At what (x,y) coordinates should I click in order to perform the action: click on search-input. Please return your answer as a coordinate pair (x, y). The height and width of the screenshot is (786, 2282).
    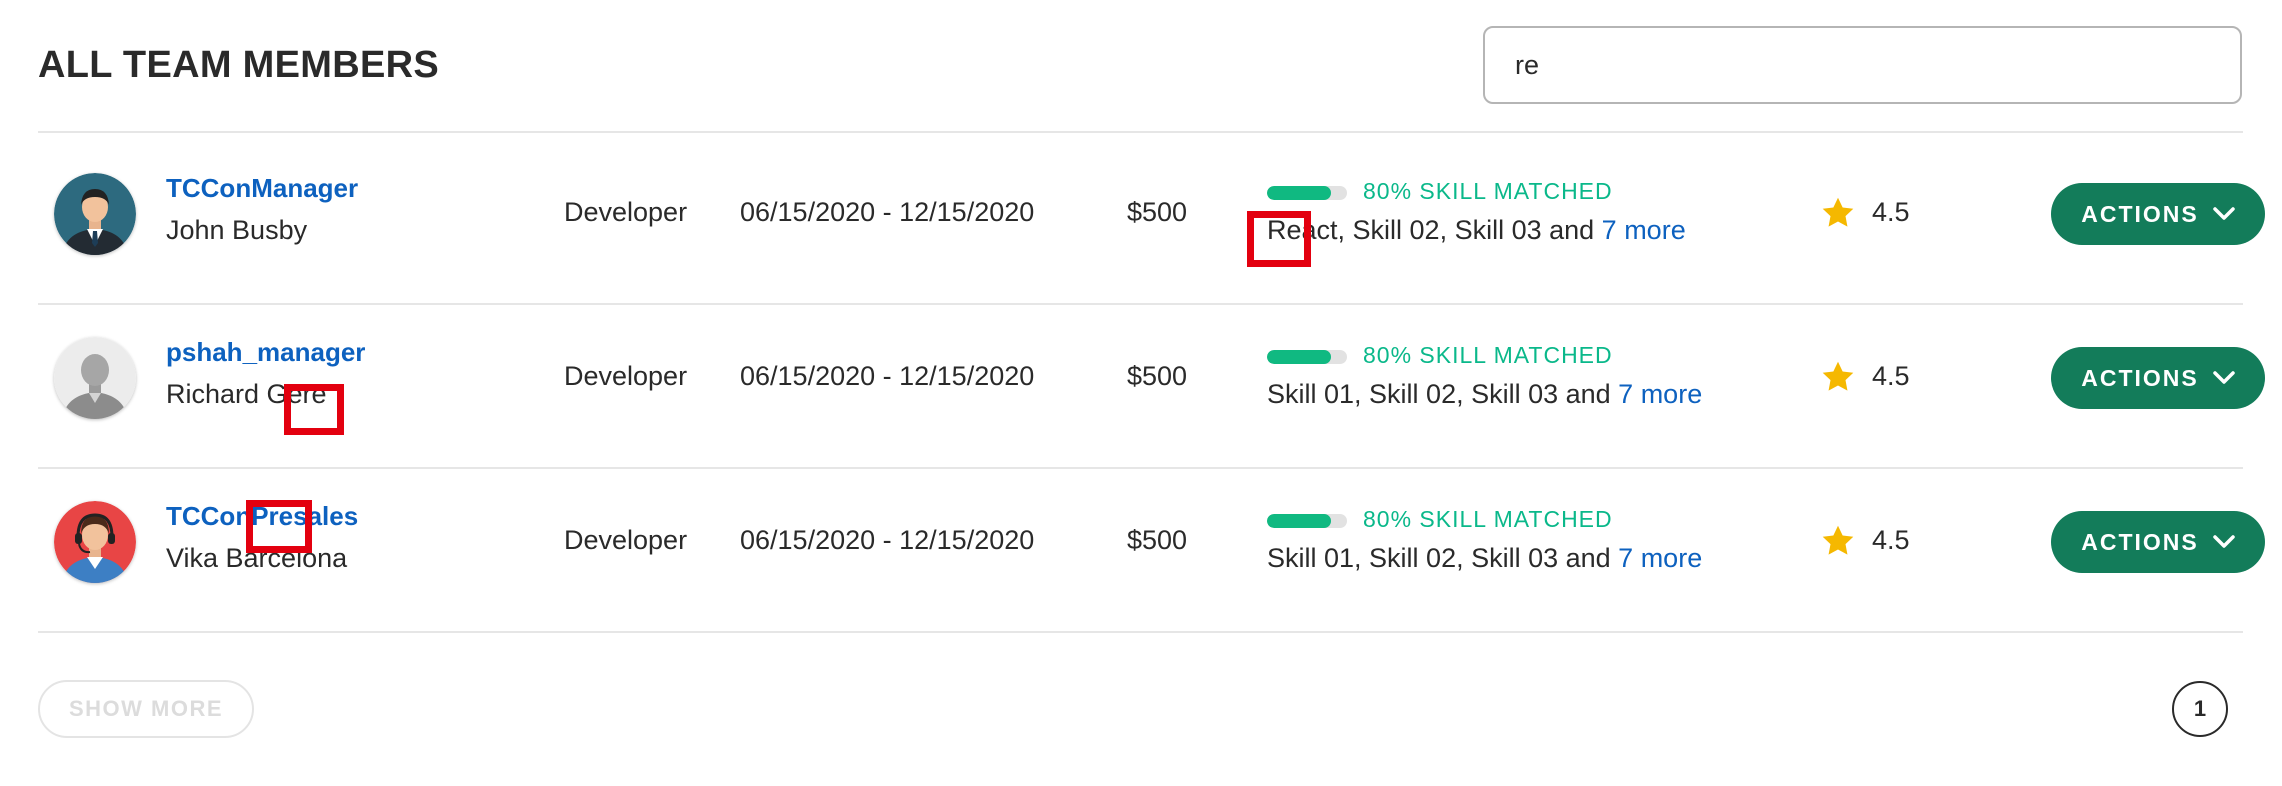
    Looking at the image, I should click on (1862, 65).